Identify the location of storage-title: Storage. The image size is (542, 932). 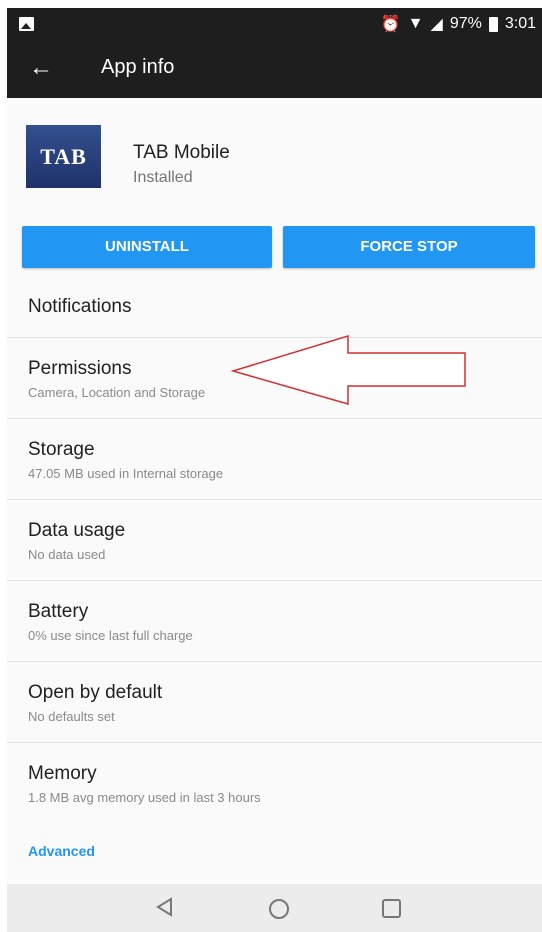
(61, 449).